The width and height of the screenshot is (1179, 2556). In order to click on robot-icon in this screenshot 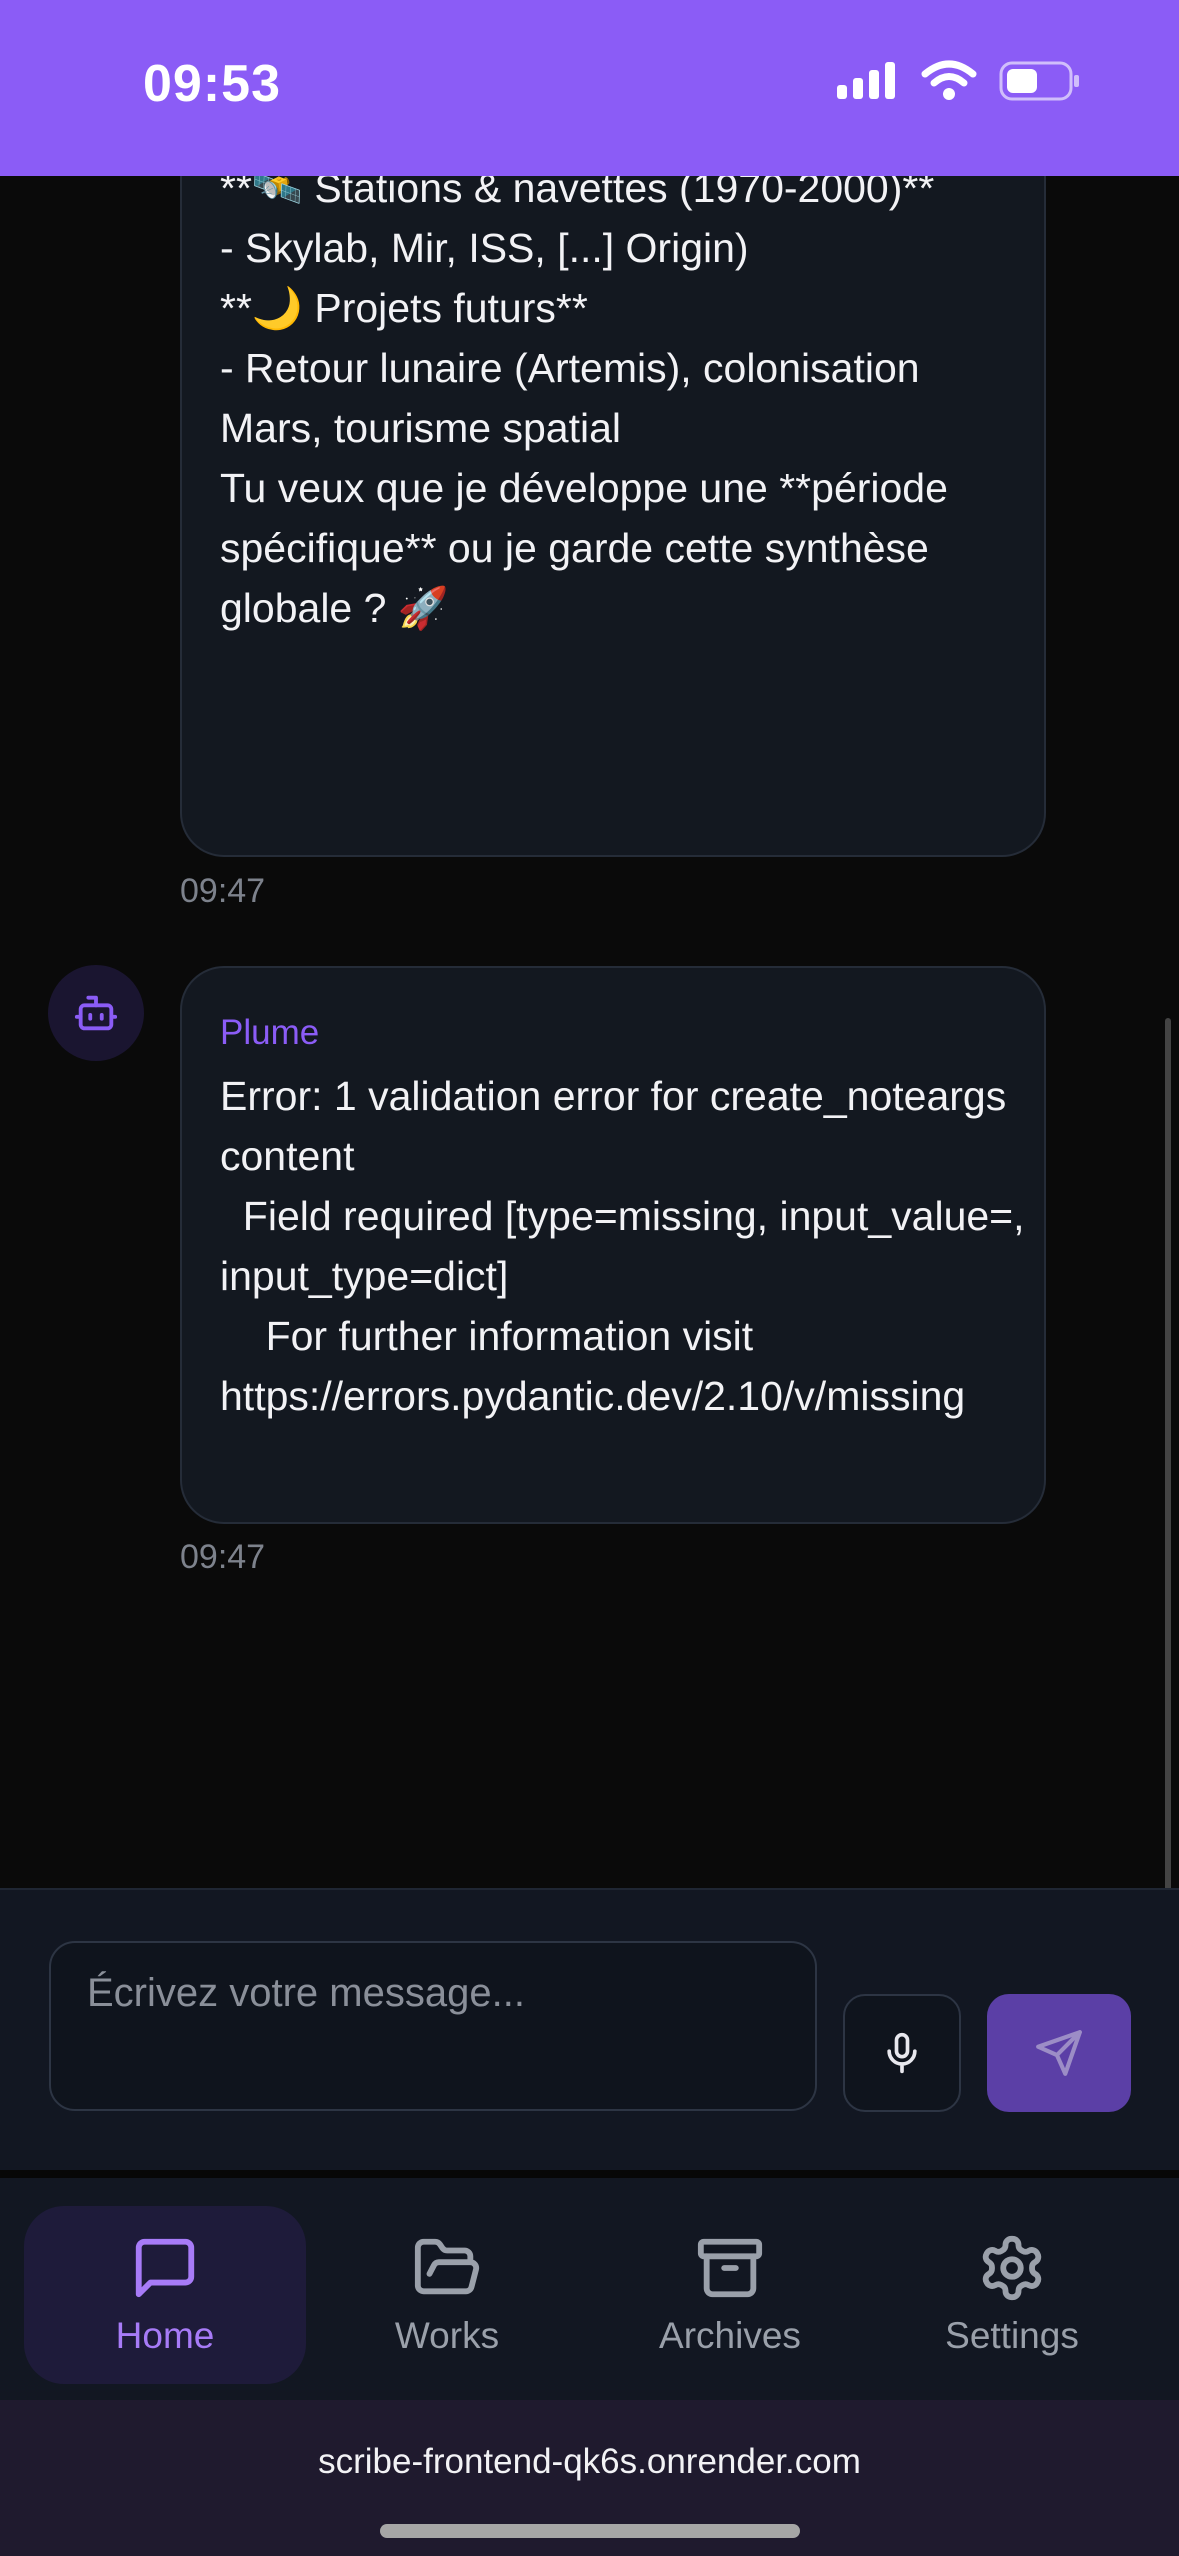, I will do `click(96, 1013)`.